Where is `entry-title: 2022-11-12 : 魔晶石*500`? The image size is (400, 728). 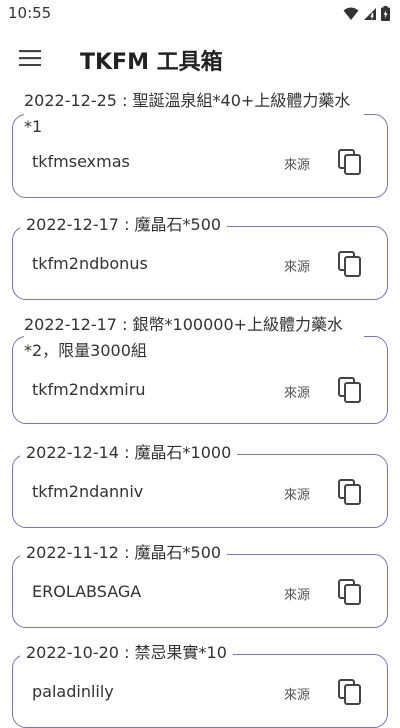 entry-title: 2022-11-12 : 魔晶石*500 is located at coordinates (124, 553).